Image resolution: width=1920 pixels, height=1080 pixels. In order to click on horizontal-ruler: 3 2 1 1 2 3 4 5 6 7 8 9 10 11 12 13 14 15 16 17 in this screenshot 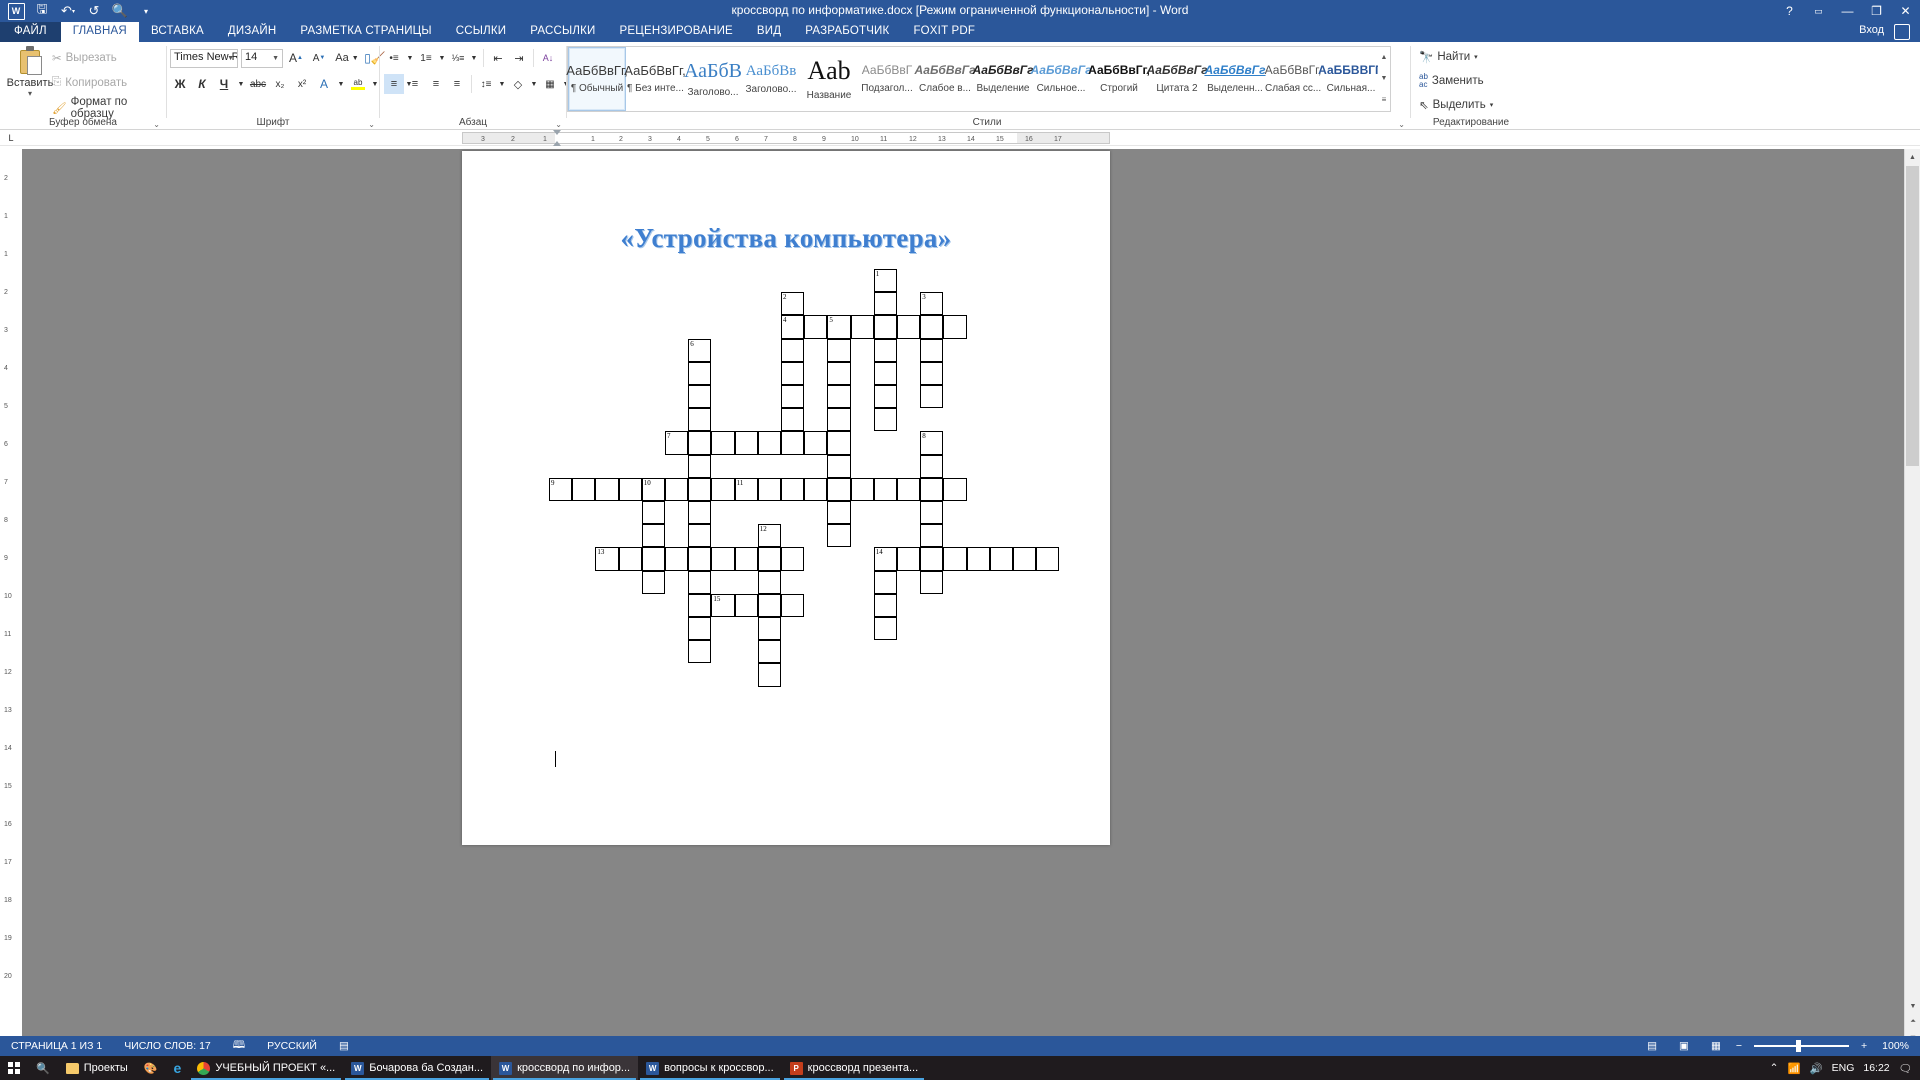, I will do `click(786, 138)`.